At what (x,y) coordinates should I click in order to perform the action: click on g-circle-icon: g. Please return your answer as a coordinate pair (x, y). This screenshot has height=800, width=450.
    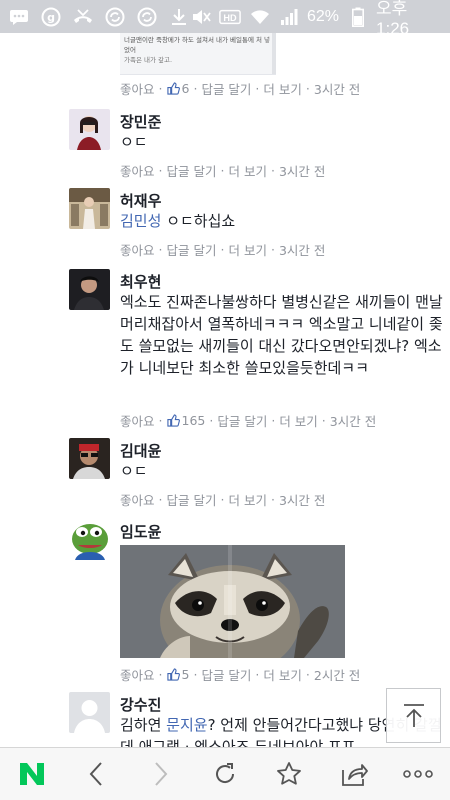
    Looking at the image, I should click on (51, 17).